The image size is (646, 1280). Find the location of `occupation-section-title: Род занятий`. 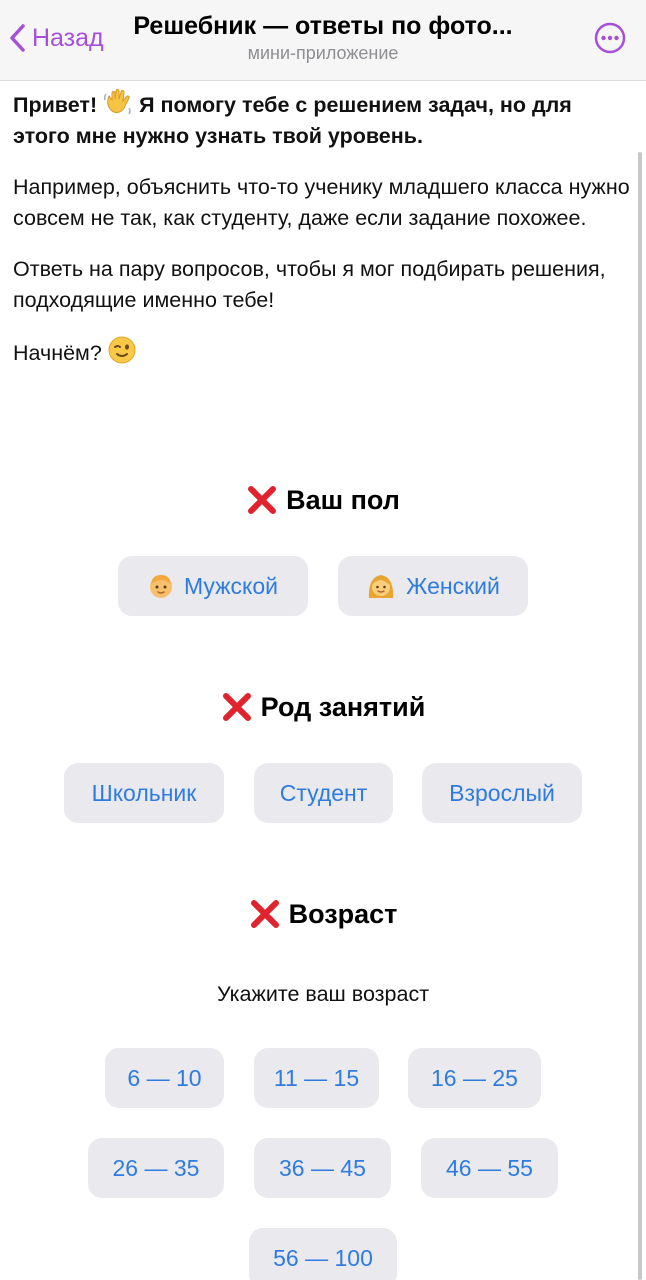

occupation-section-title: Род занятий is located at coordinates (323, 707).